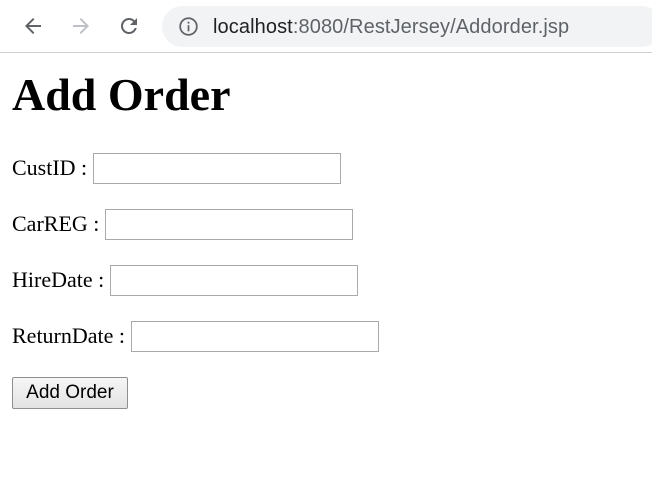 The width and height of the screenshot is (652, 489). I want to click on returndate-row: ReturnDate :, so click(196, 336).